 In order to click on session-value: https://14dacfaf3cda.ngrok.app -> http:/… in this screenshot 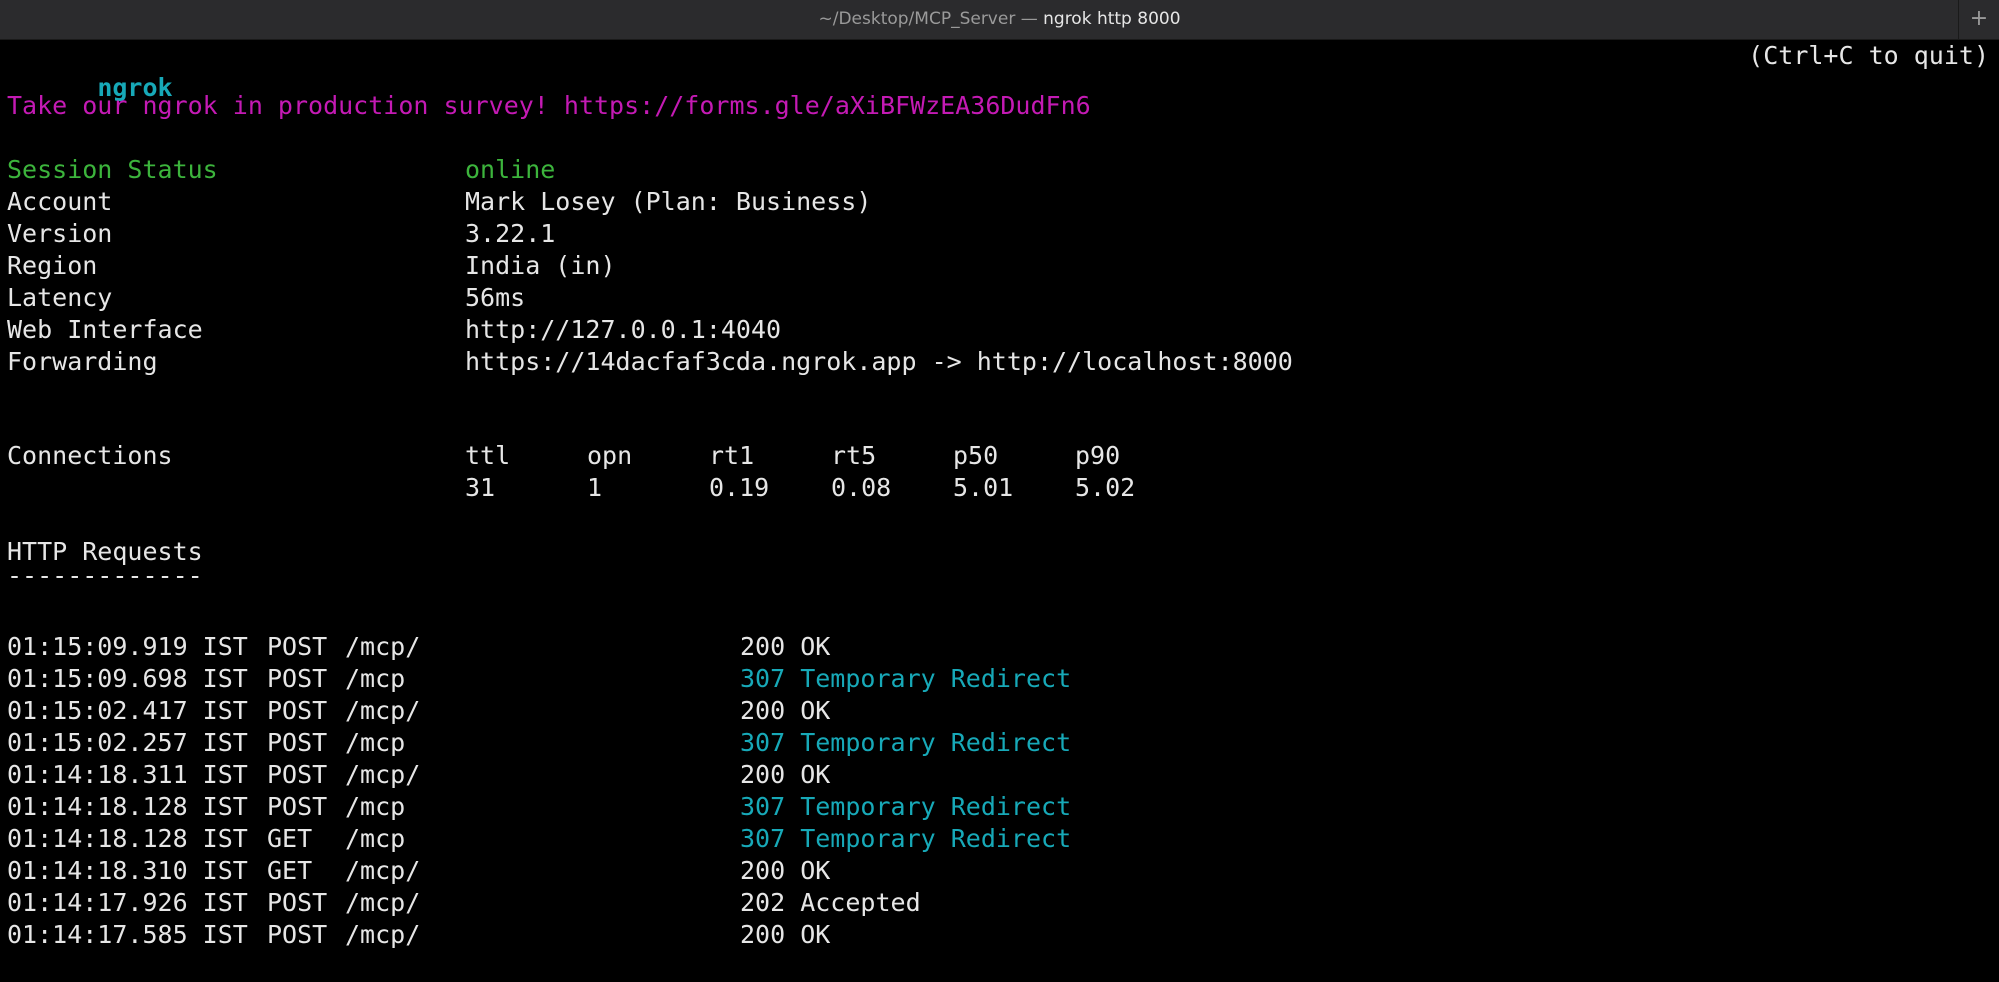, I will do `click(879, 361)`.